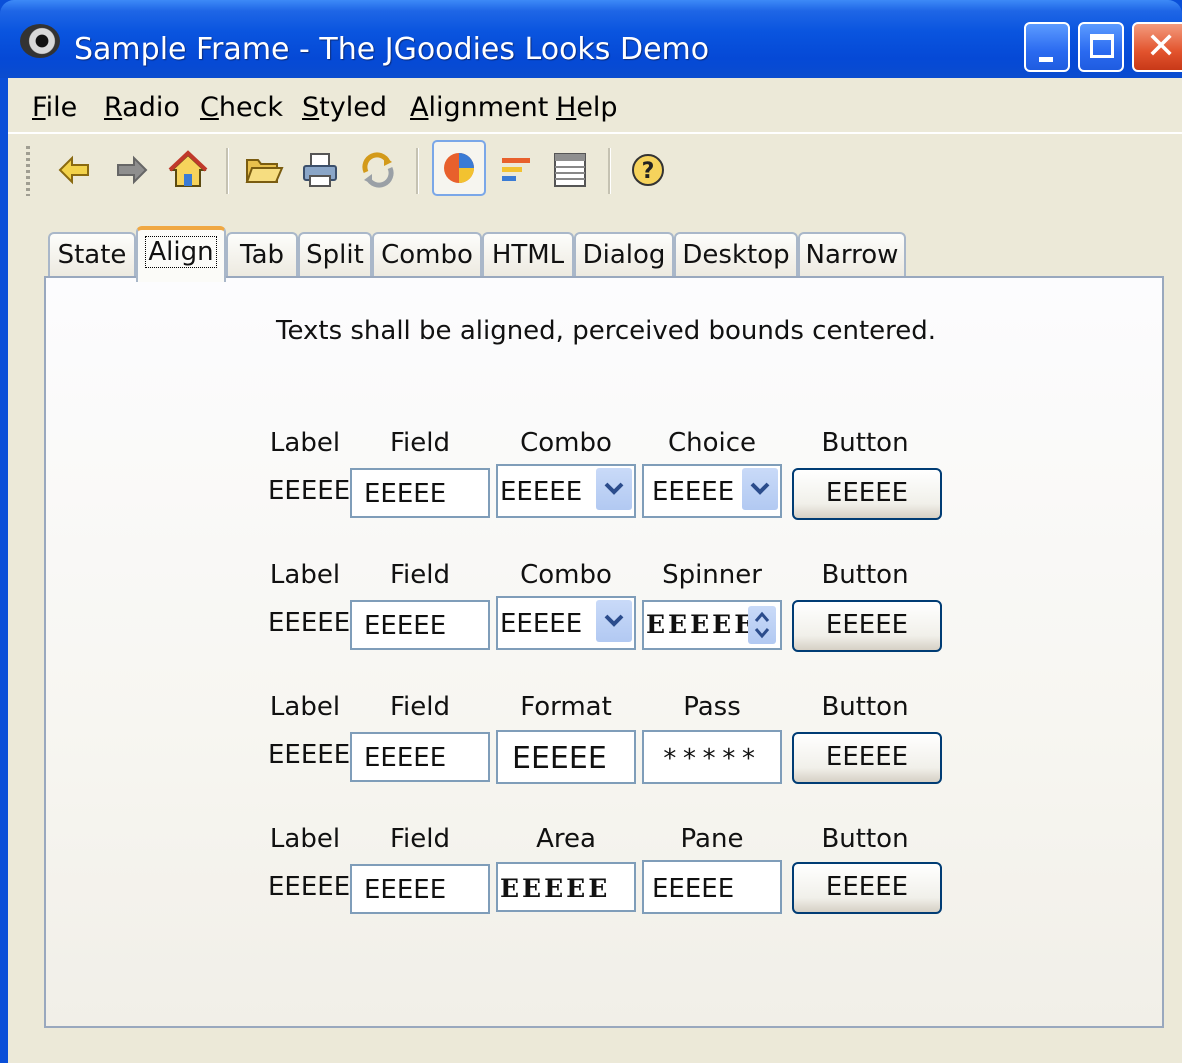 Image resolution: width=1182 pixels, height=1063 pixels. What do you see at coordinates (760, 489) in the screenshot?
I see `choice-arrow-button` at bounding box center [760, 489].